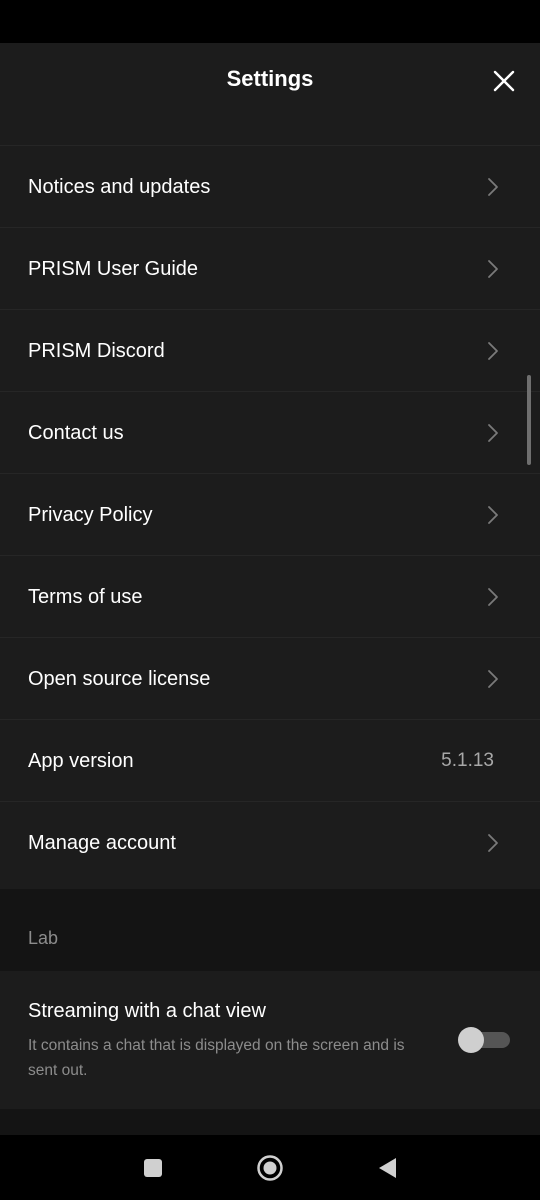 This screenshot has height=1200, width=540. I want to click on close-button, so click(504, 81).